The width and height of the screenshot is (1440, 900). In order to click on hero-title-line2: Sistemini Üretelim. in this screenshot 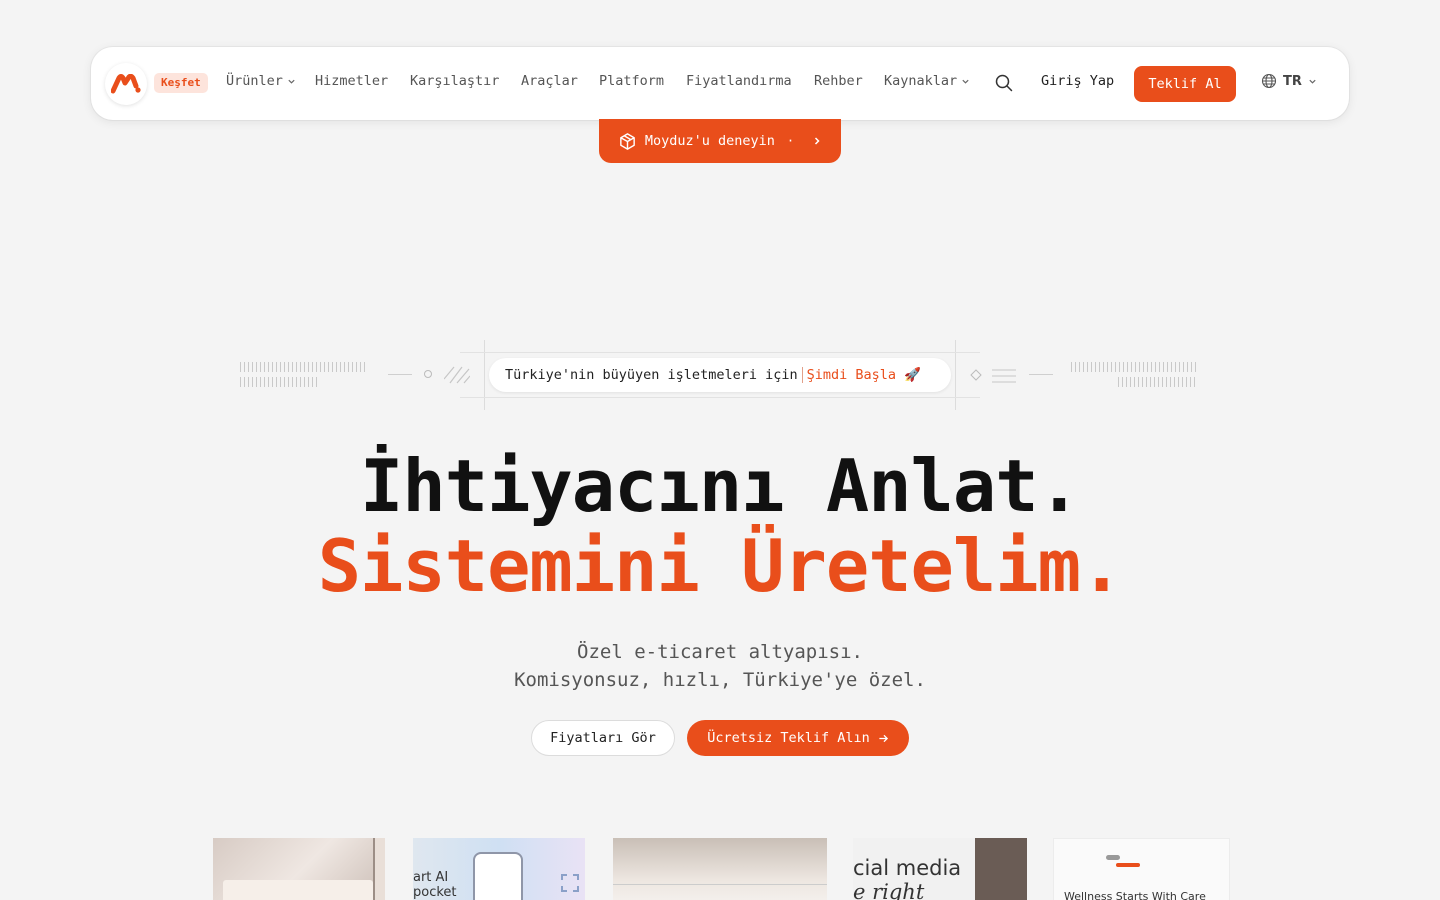, I will do `click(720, 566)`.